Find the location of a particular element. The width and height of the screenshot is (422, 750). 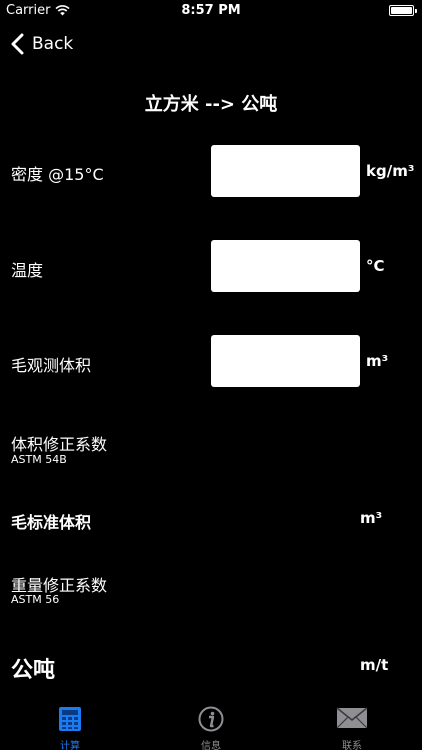

gross-volume-label: 毛观测体积 is located at coordinates (51, 365).